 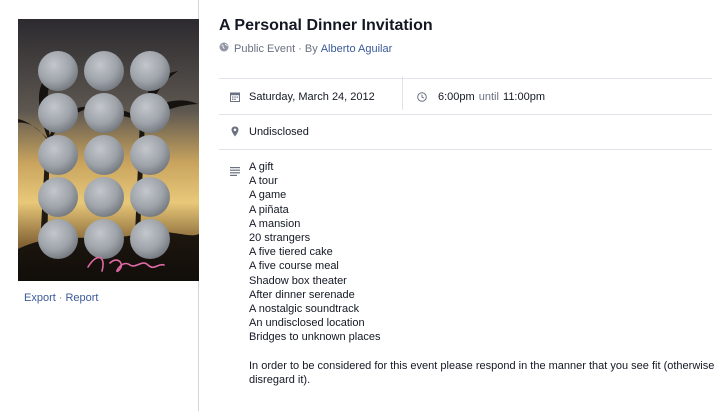 What do you see at coordinates (402, 93) in the screenshot?
I see `datetime-separator` at bounding box center [402, 93].